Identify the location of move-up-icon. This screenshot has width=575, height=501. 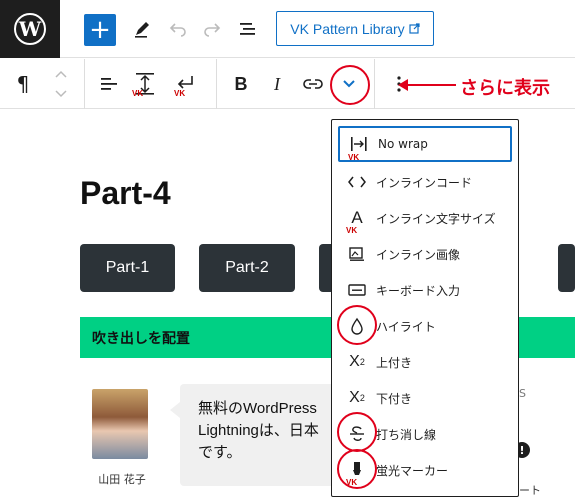
(61, 74).